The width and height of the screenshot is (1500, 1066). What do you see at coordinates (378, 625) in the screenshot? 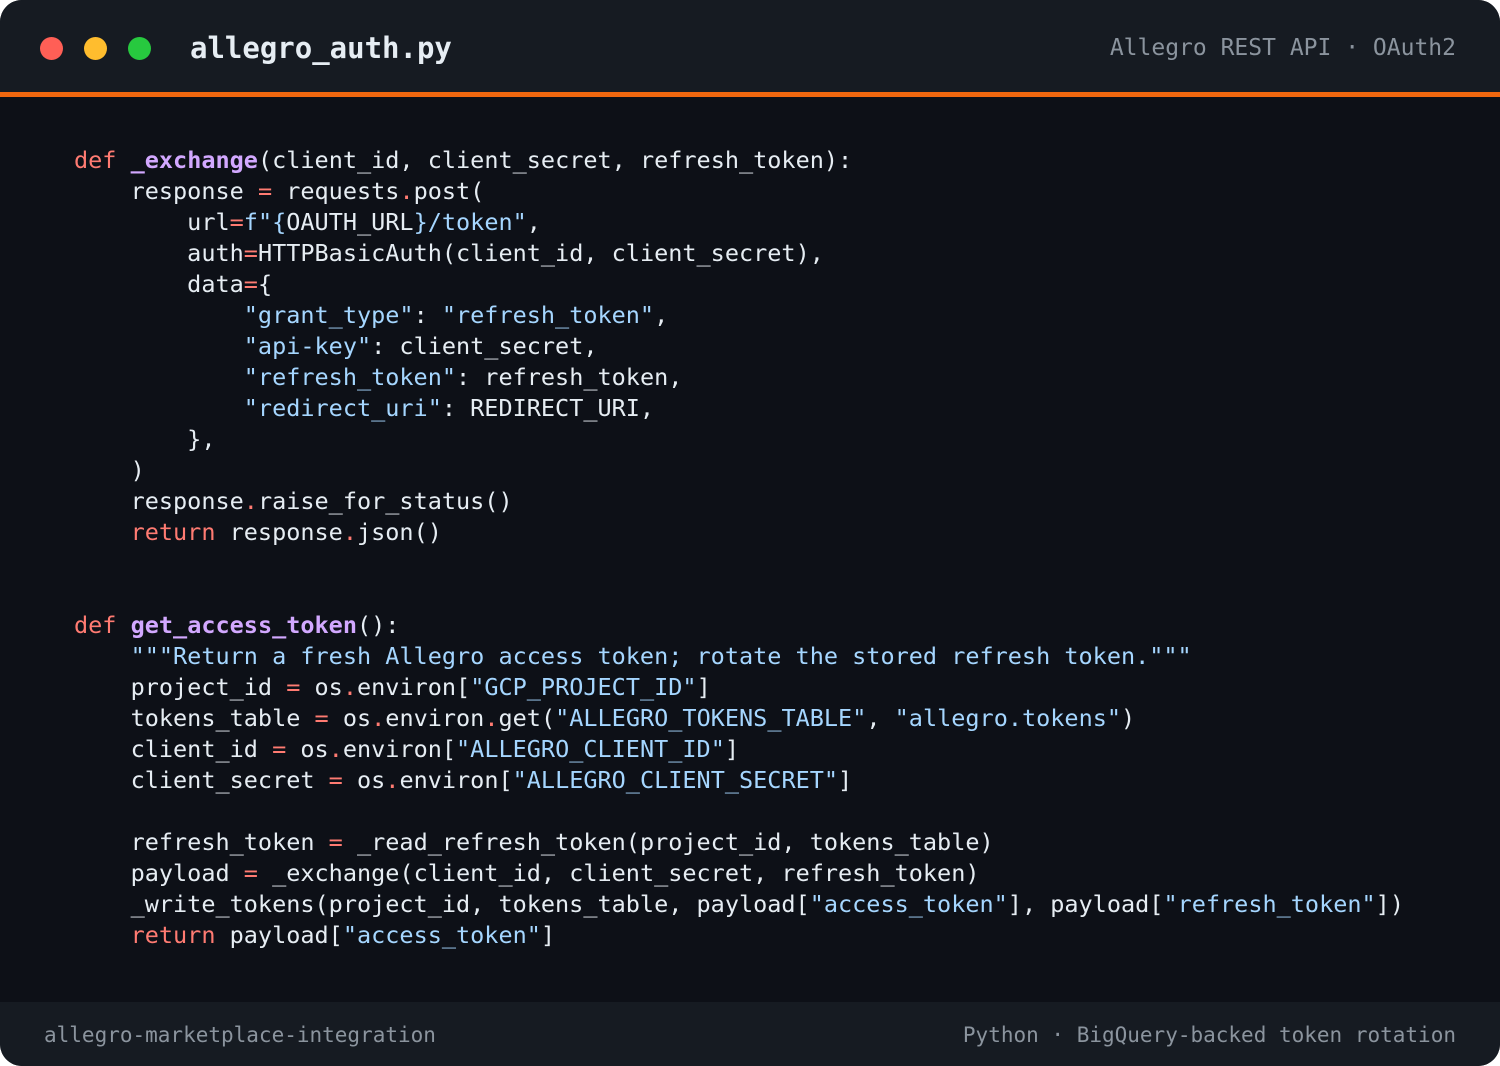
I see `code-token: ():` at bounding box center [378, 625].